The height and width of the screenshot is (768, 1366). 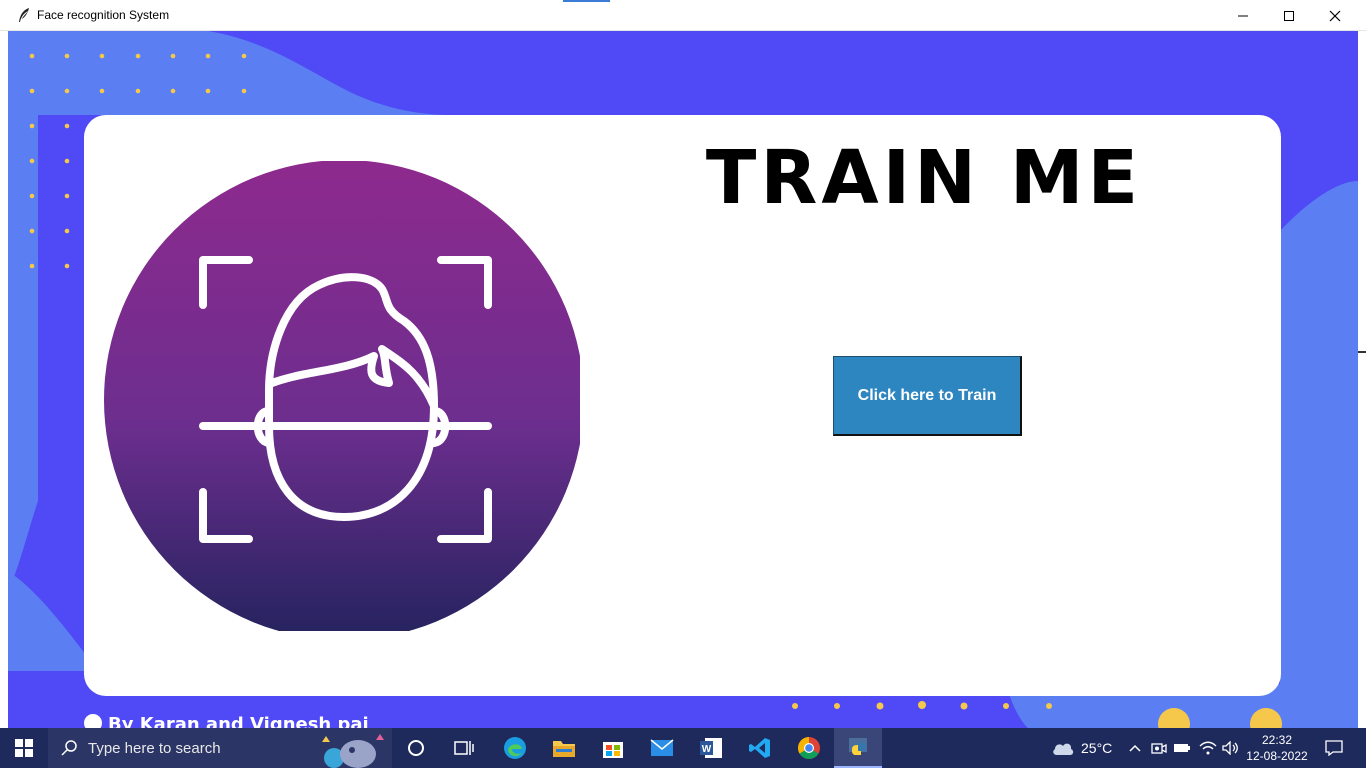 What do you see at coordinates (353, 751) in the screenshot?
I see `search-highlight-icon` at bounding box center [353, 751].